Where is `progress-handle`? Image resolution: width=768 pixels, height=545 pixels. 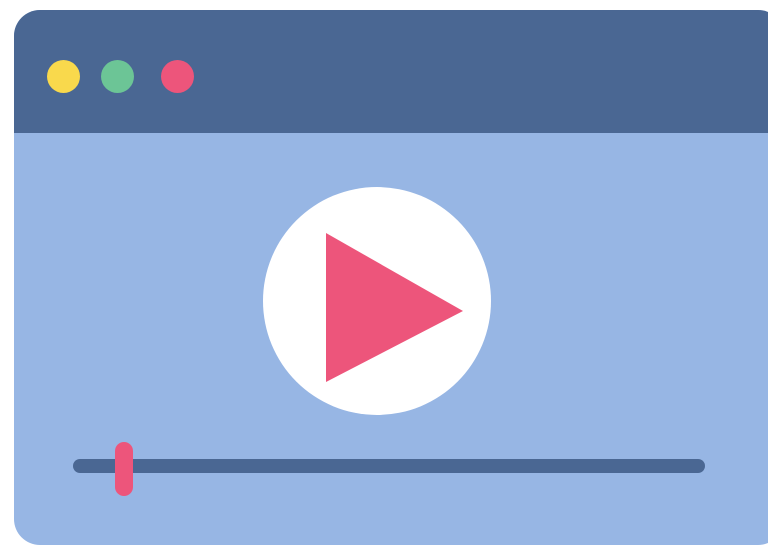 progress-handle is located at coordinates (123, 469).